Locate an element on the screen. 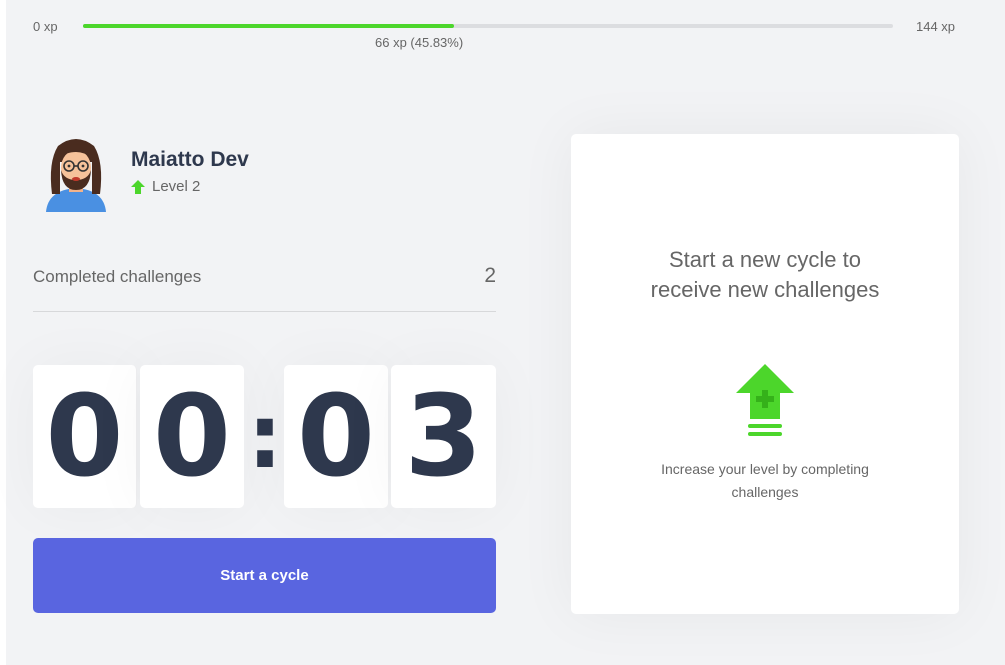 The image size is (1005, 665). countdown-minute-tens: 0 is located at coordinates (85, 436).